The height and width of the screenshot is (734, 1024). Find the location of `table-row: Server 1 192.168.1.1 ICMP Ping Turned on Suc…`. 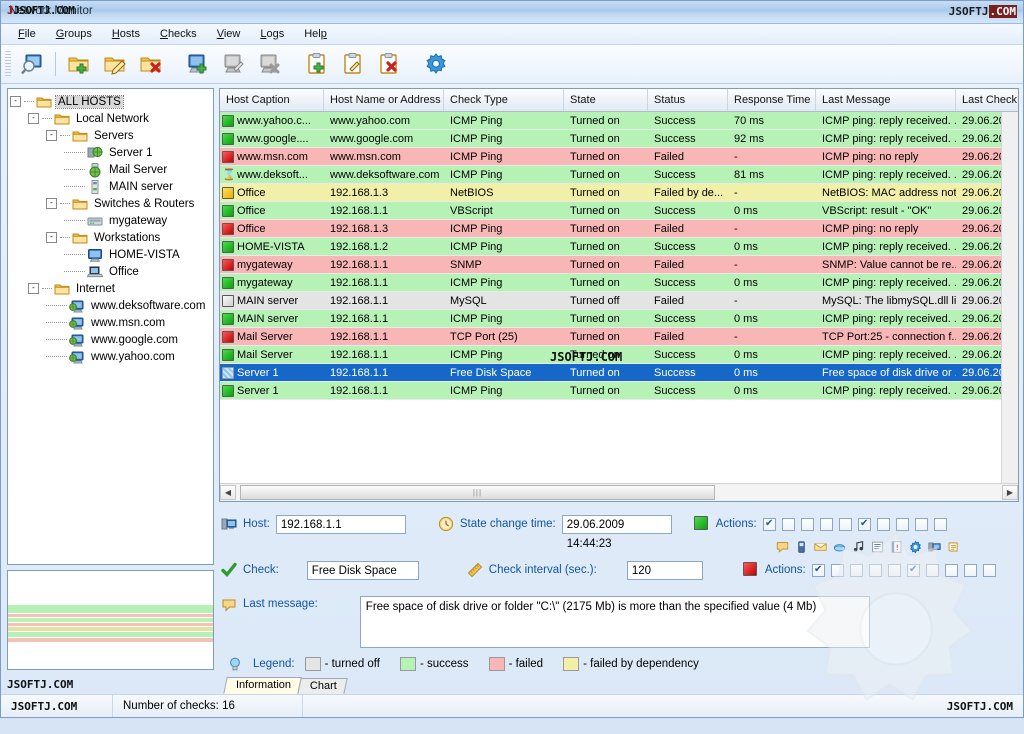

table-row: Server 1 192.168.1.1 ICMP Ping Turned on Suc… is located at coordinates (619, 391).